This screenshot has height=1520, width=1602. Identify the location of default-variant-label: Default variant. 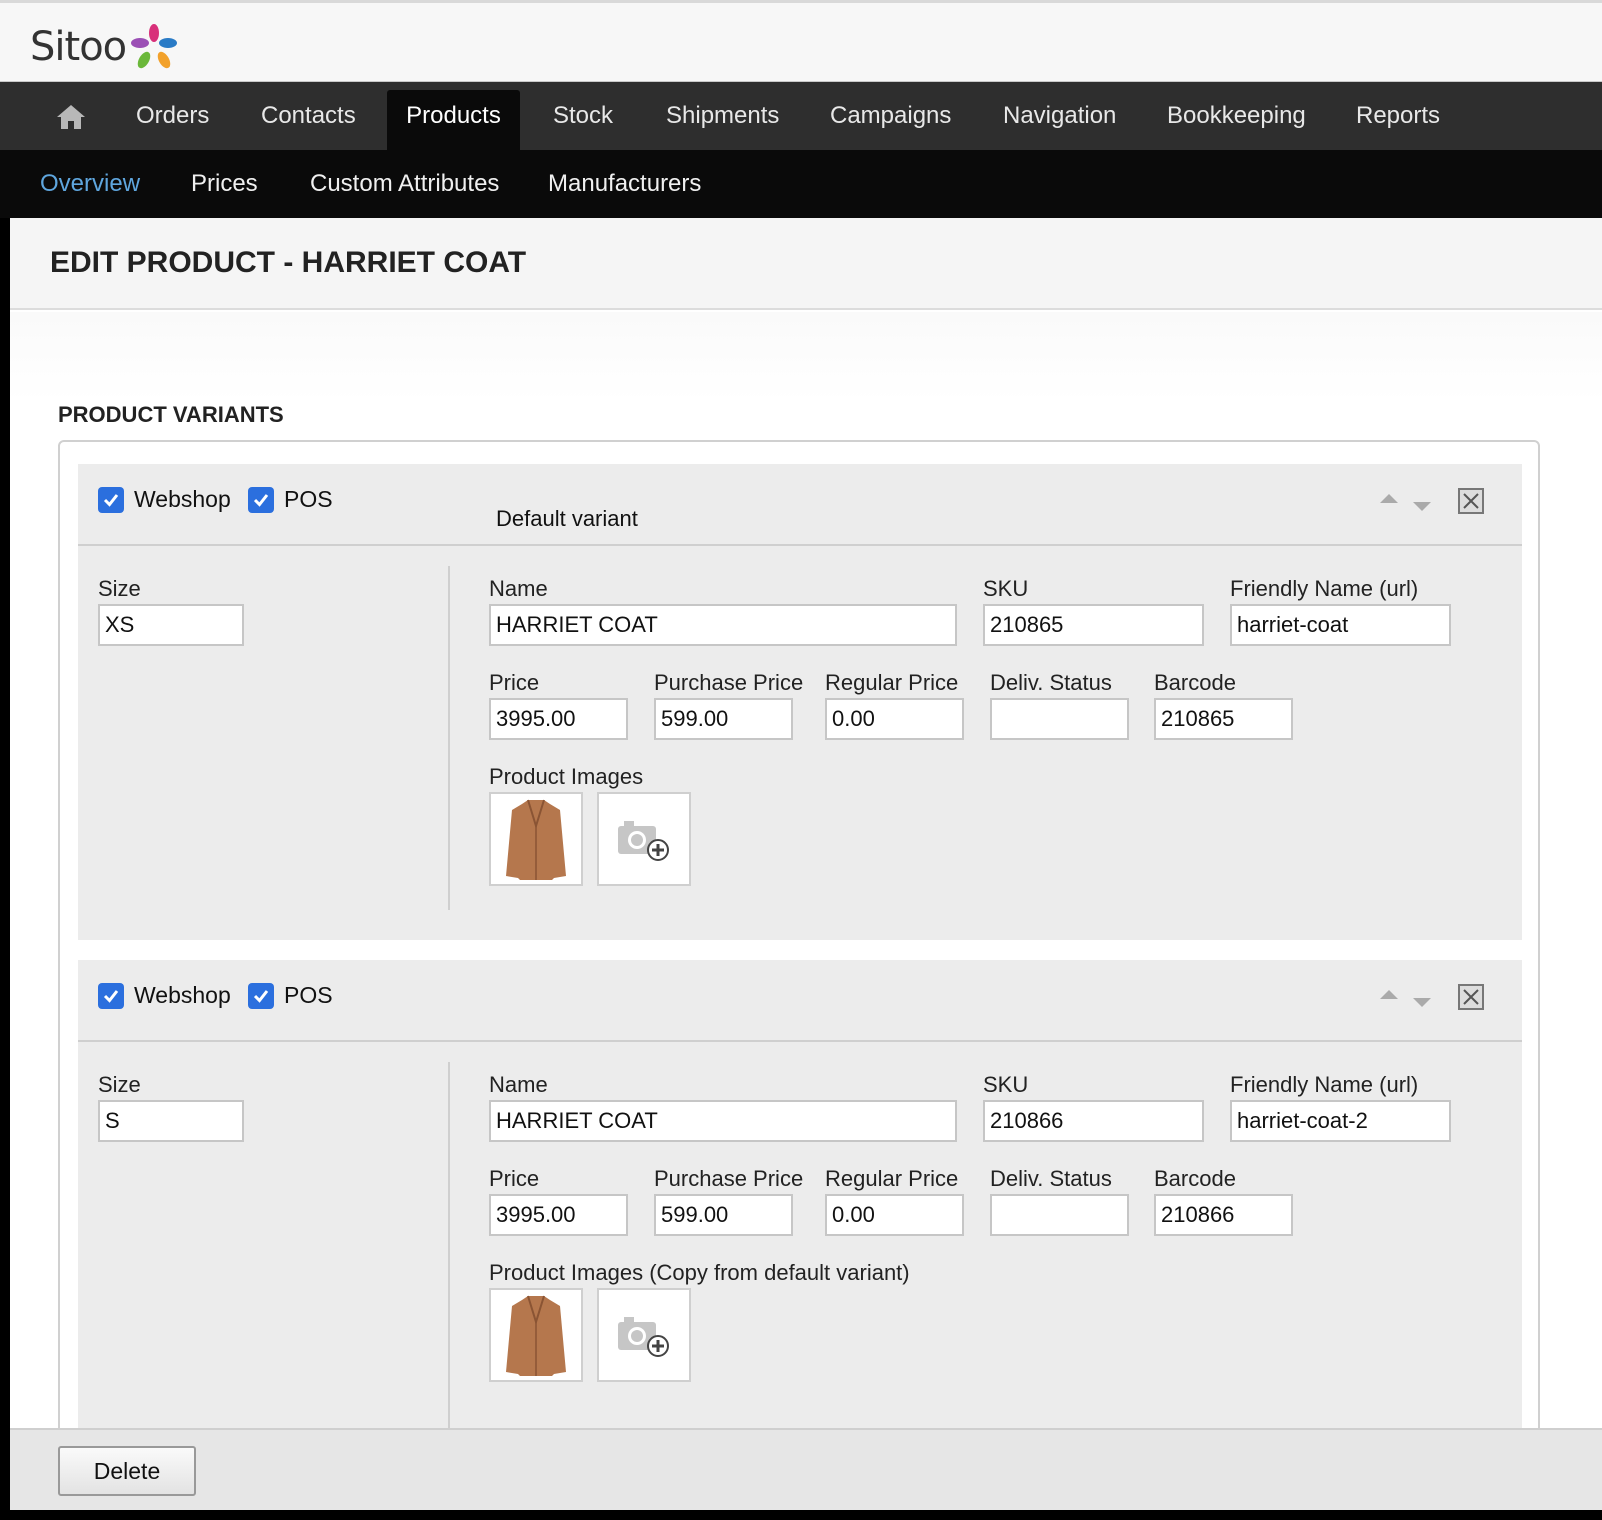
(567, 518).